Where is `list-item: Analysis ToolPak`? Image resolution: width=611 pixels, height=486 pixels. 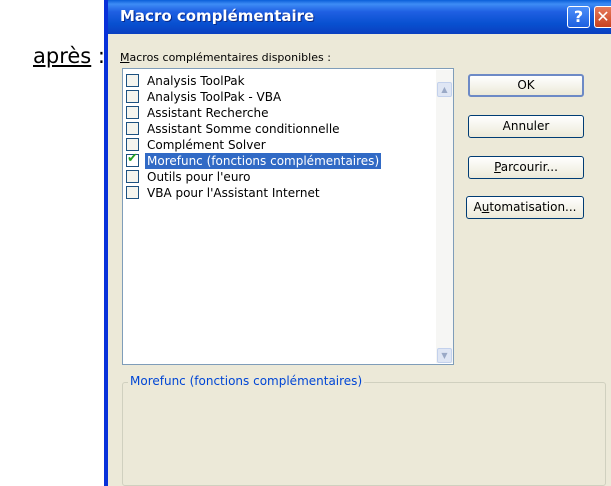
list-item: Analysis ToolPak is located at coordinates (280, 81).